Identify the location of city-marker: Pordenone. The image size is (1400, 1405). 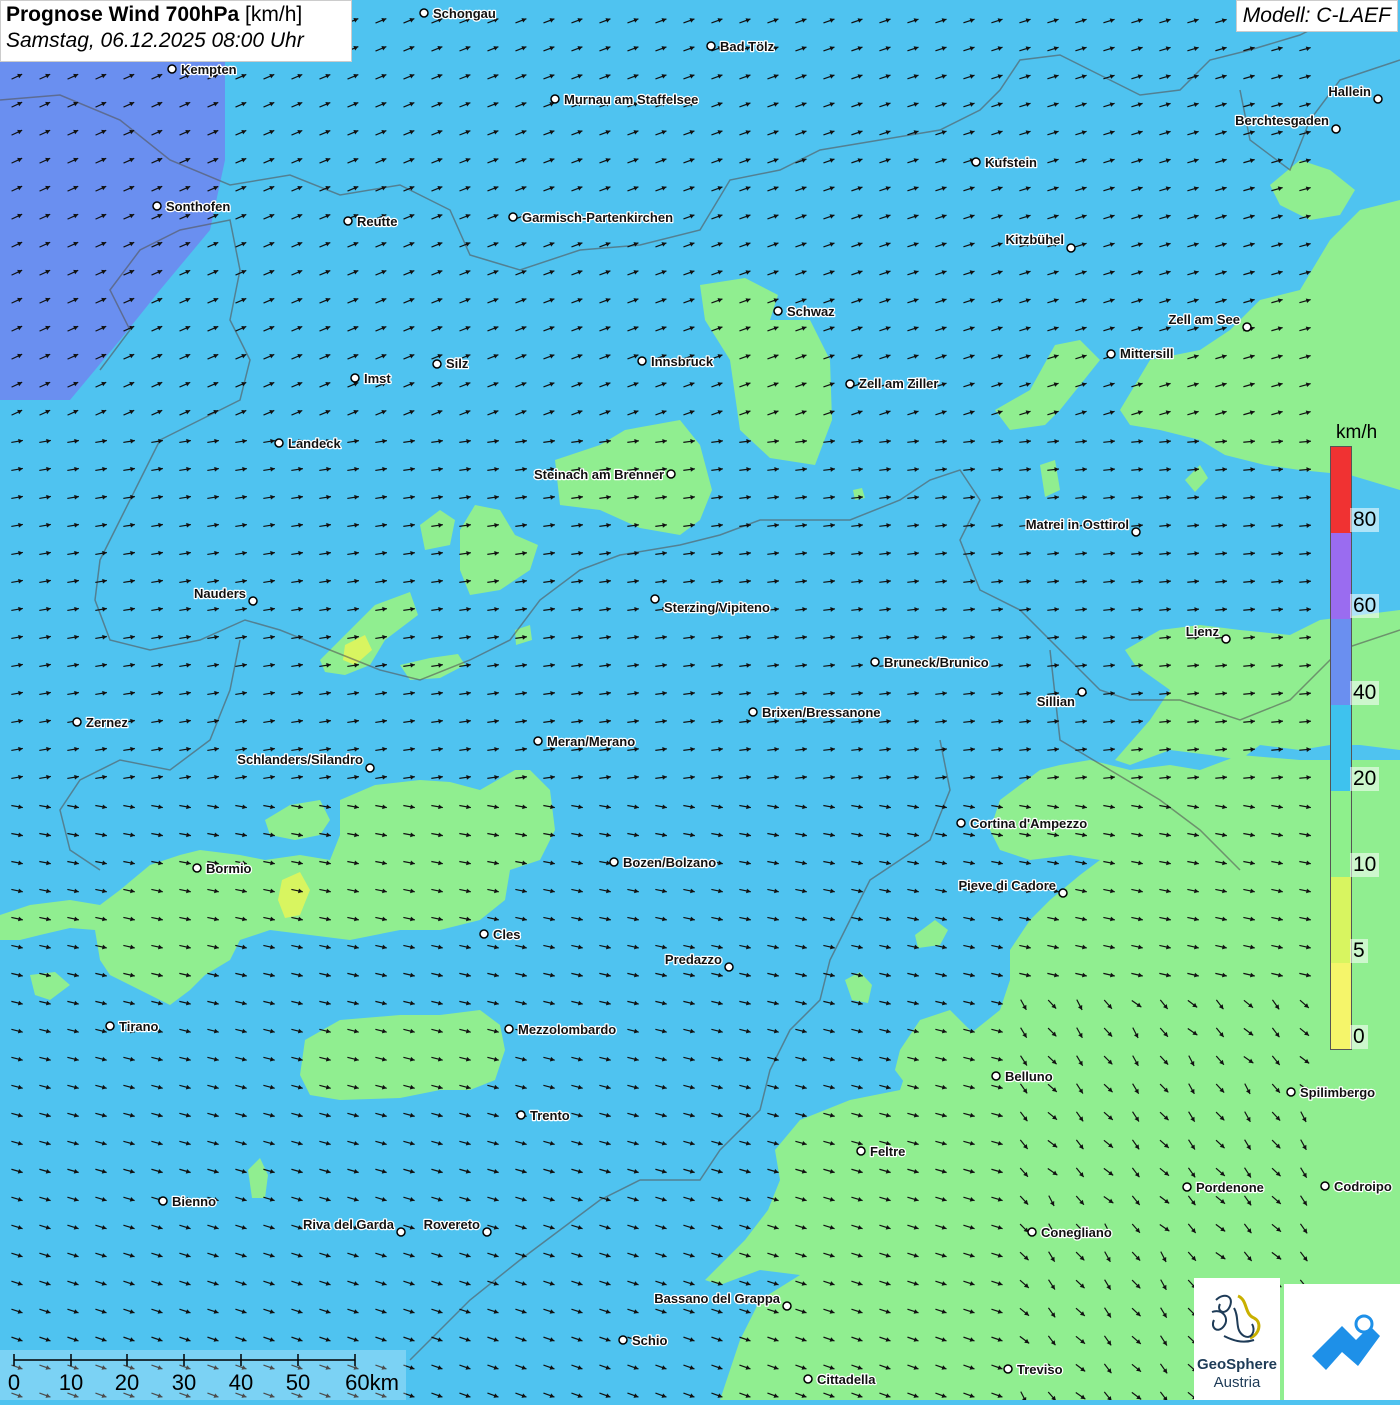
(1223, 1187).